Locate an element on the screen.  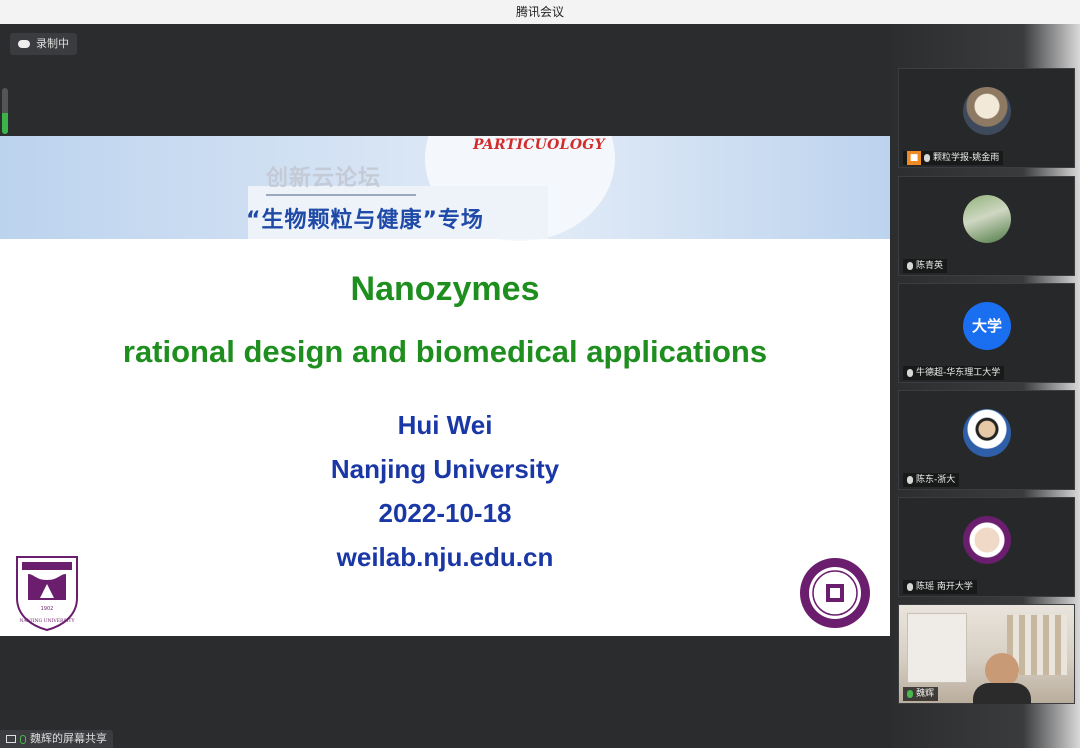
participant-video-tile: 魏辉 is located at coordinates (986, 654).